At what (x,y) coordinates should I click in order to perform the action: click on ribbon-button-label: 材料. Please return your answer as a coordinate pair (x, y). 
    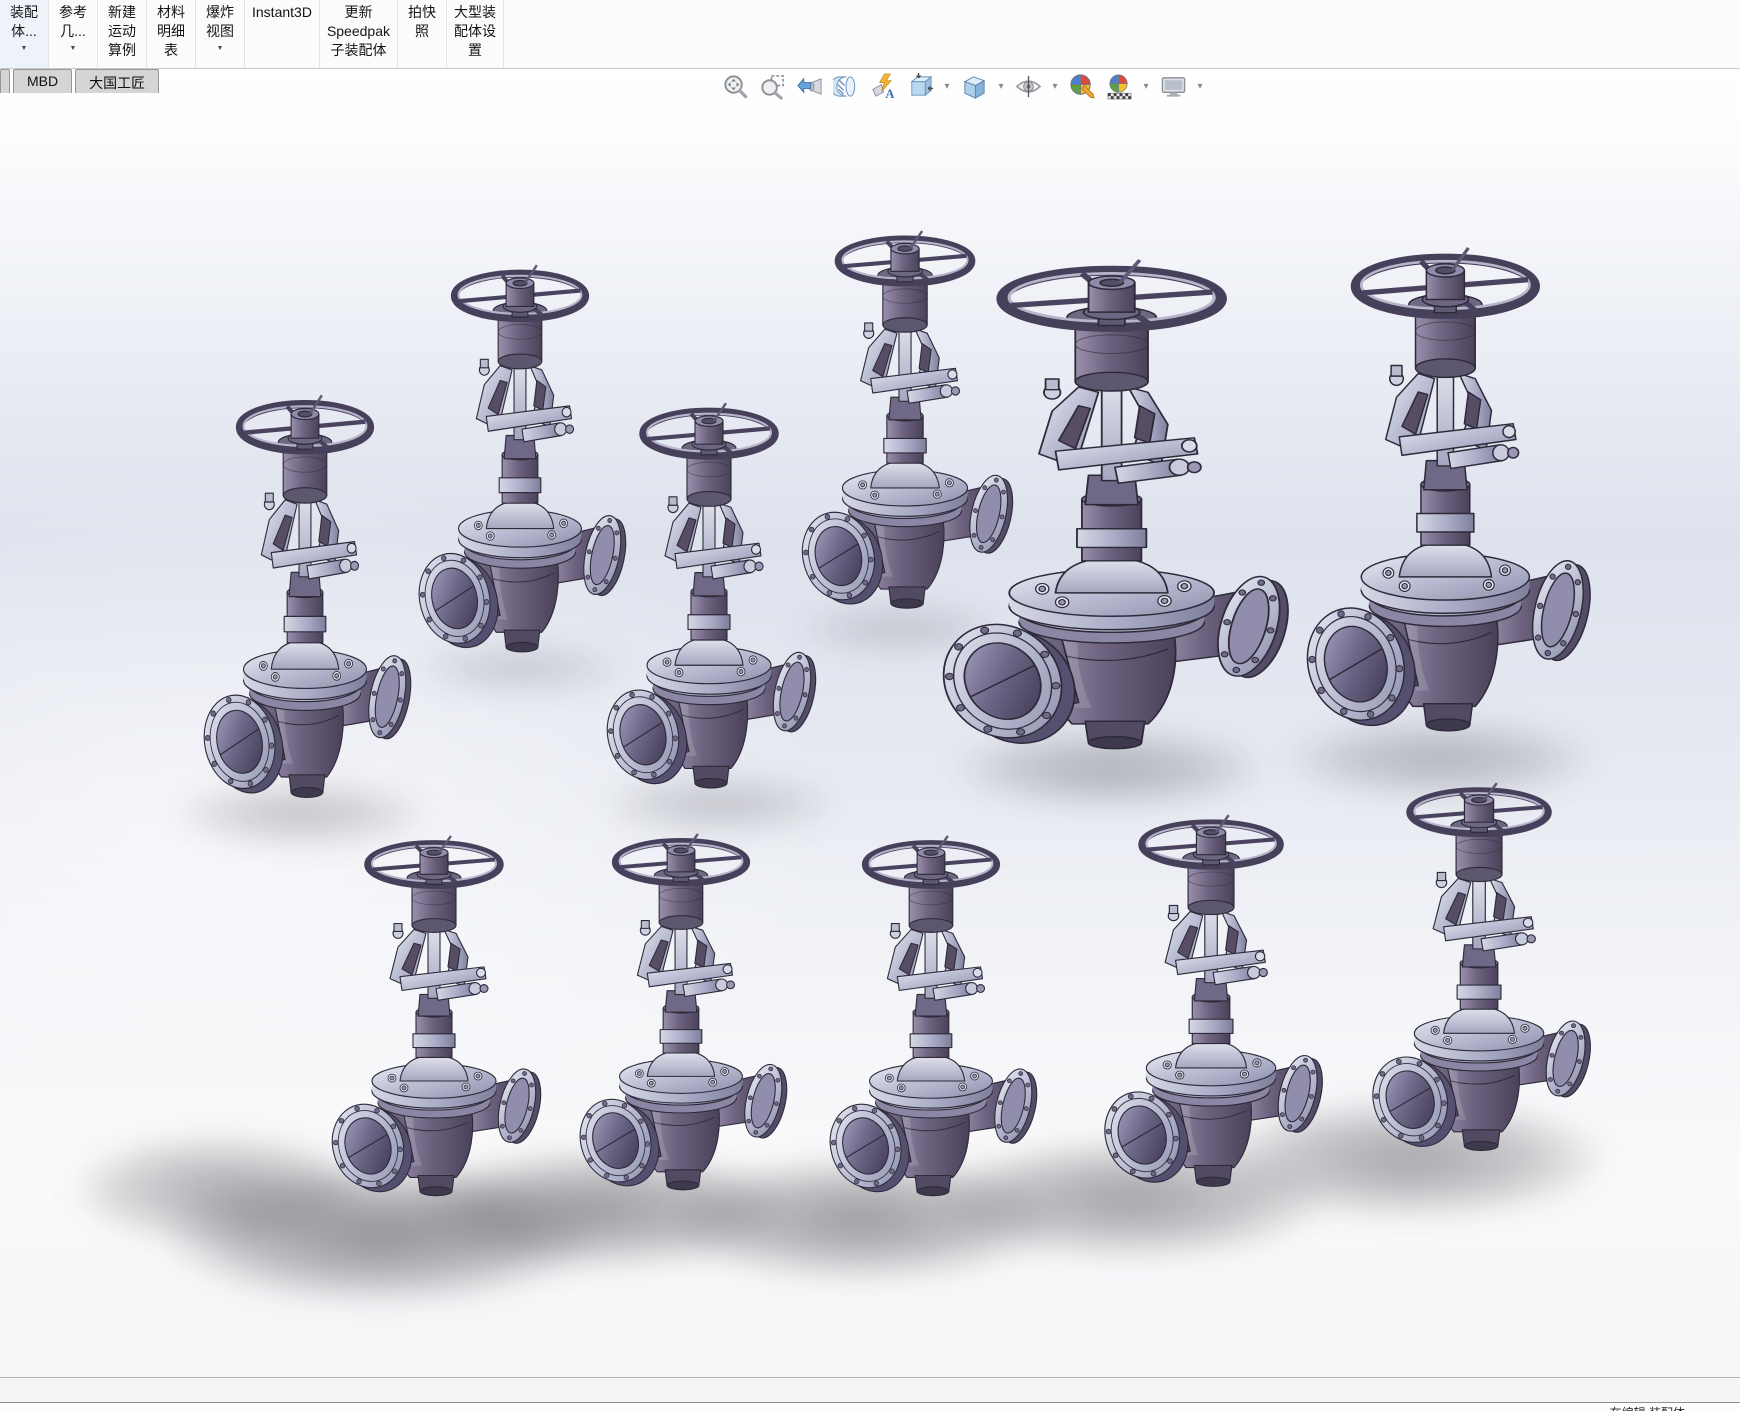
    Looking at the image, I should click on (171, 12).